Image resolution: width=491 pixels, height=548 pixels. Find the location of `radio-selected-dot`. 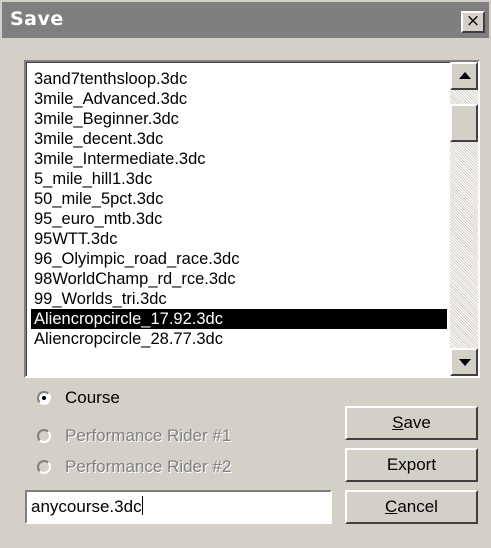

radio-selected-dot is located at coordinates (44, 398).